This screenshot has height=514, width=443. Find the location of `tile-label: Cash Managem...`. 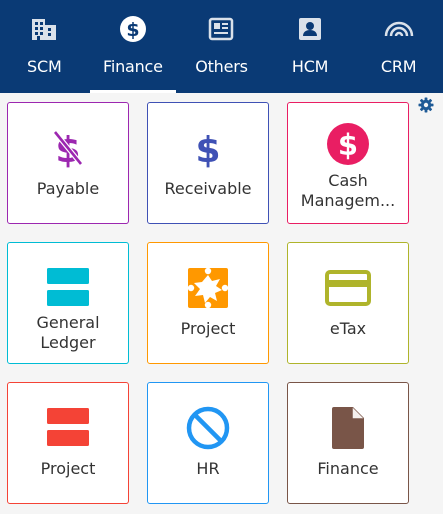

tile-label: Cash Managem... is located at coordinates (348, 191).